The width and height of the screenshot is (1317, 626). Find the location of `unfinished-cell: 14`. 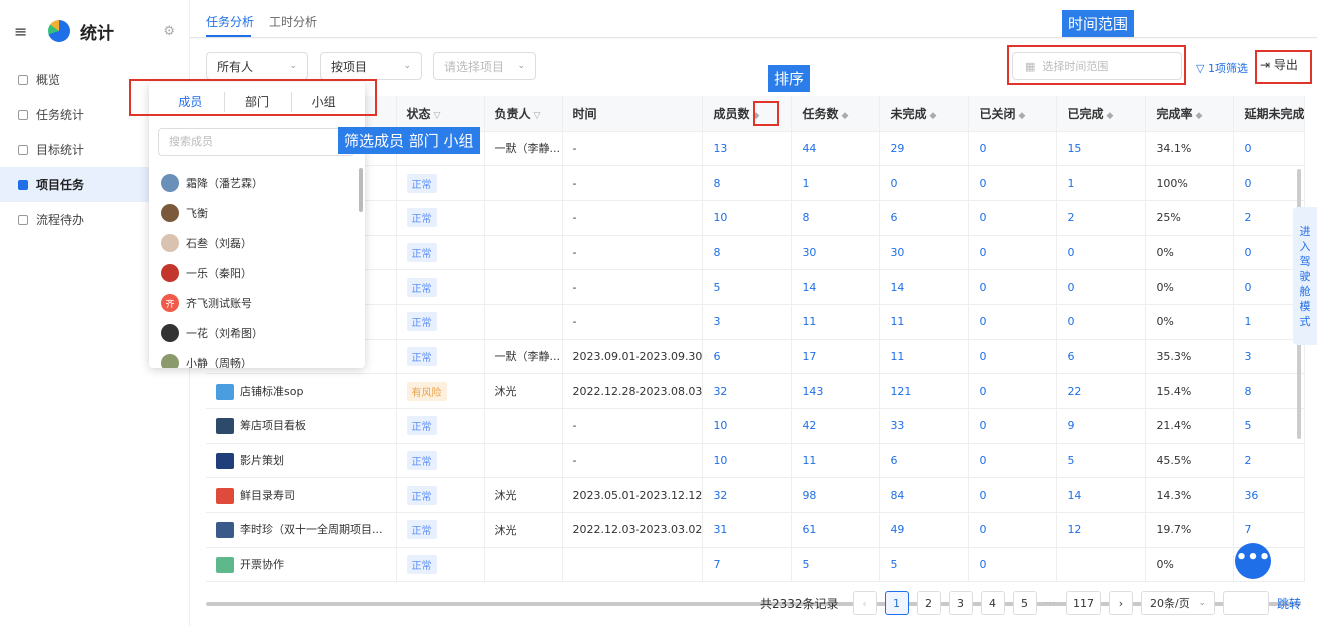

unfinished-cell: 14 is located at coordinates (924, 287).